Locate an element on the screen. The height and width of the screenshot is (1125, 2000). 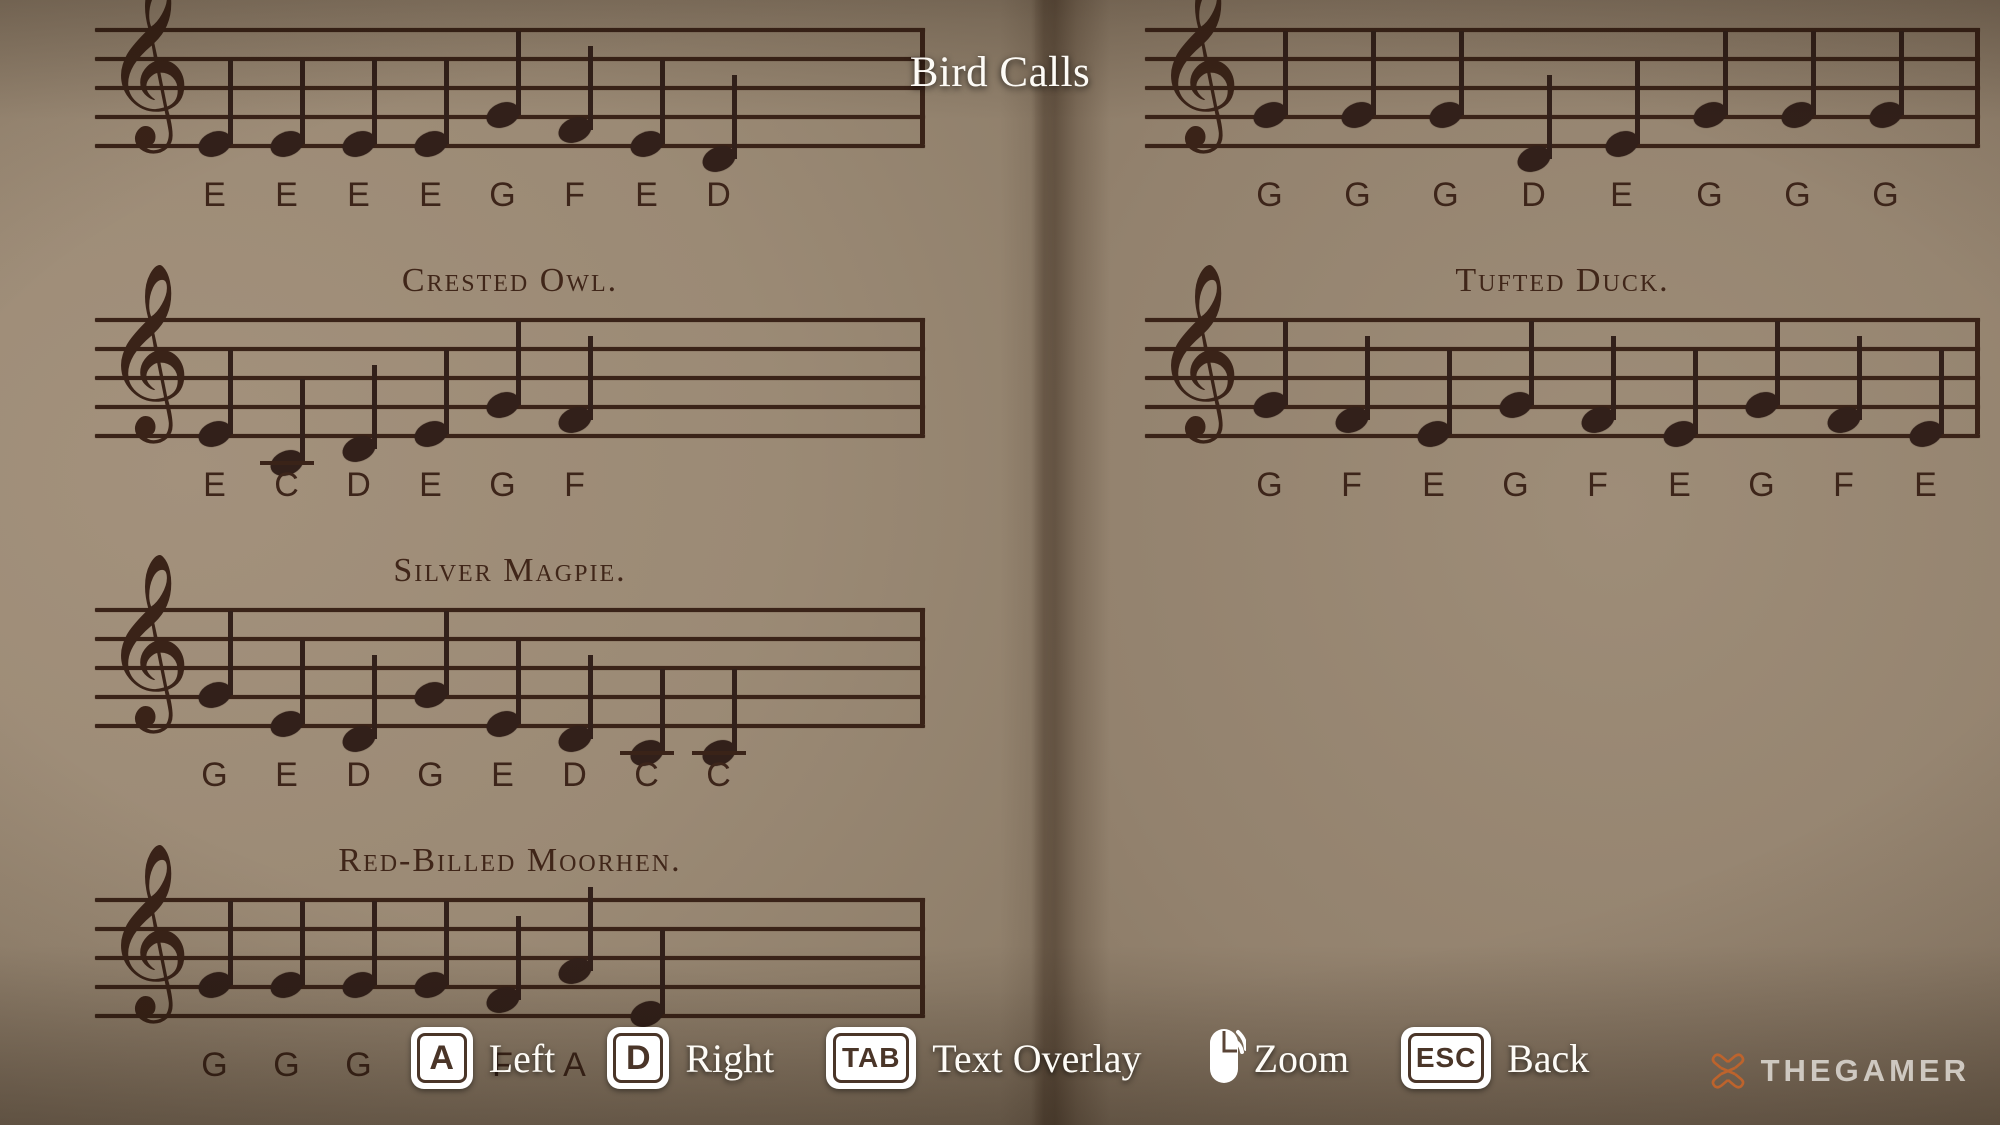
hint-label: Right is located at coordinates (730, 1058).